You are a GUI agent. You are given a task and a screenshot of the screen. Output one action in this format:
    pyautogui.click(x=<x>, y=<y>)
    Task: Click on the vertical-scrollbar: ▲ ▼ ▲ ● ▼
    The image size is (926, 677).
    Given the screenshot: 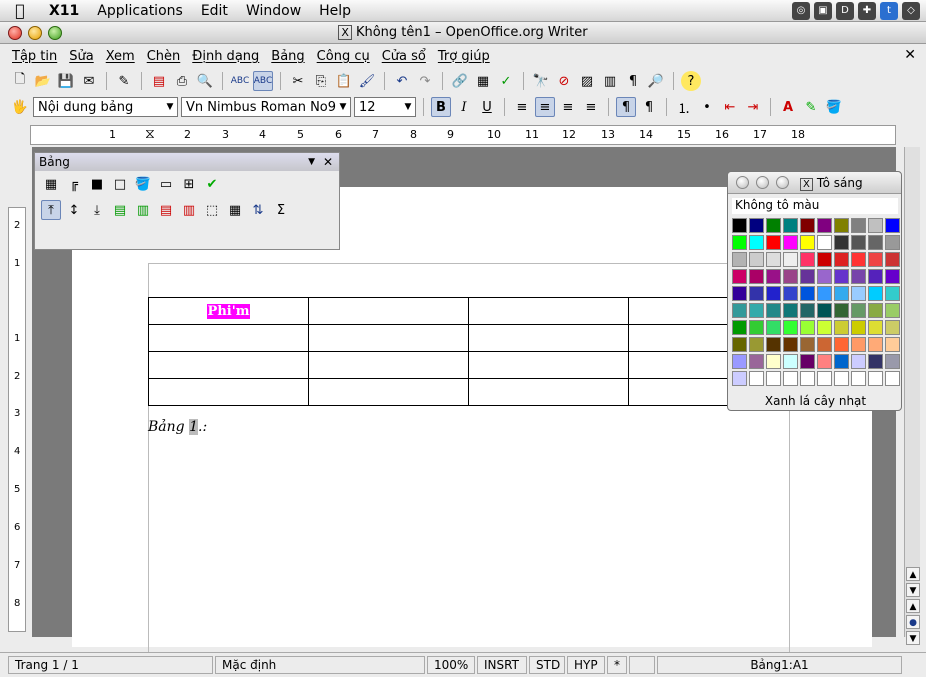 What is the action you would take?
    pyautogui.click(x=912, y=396)
    